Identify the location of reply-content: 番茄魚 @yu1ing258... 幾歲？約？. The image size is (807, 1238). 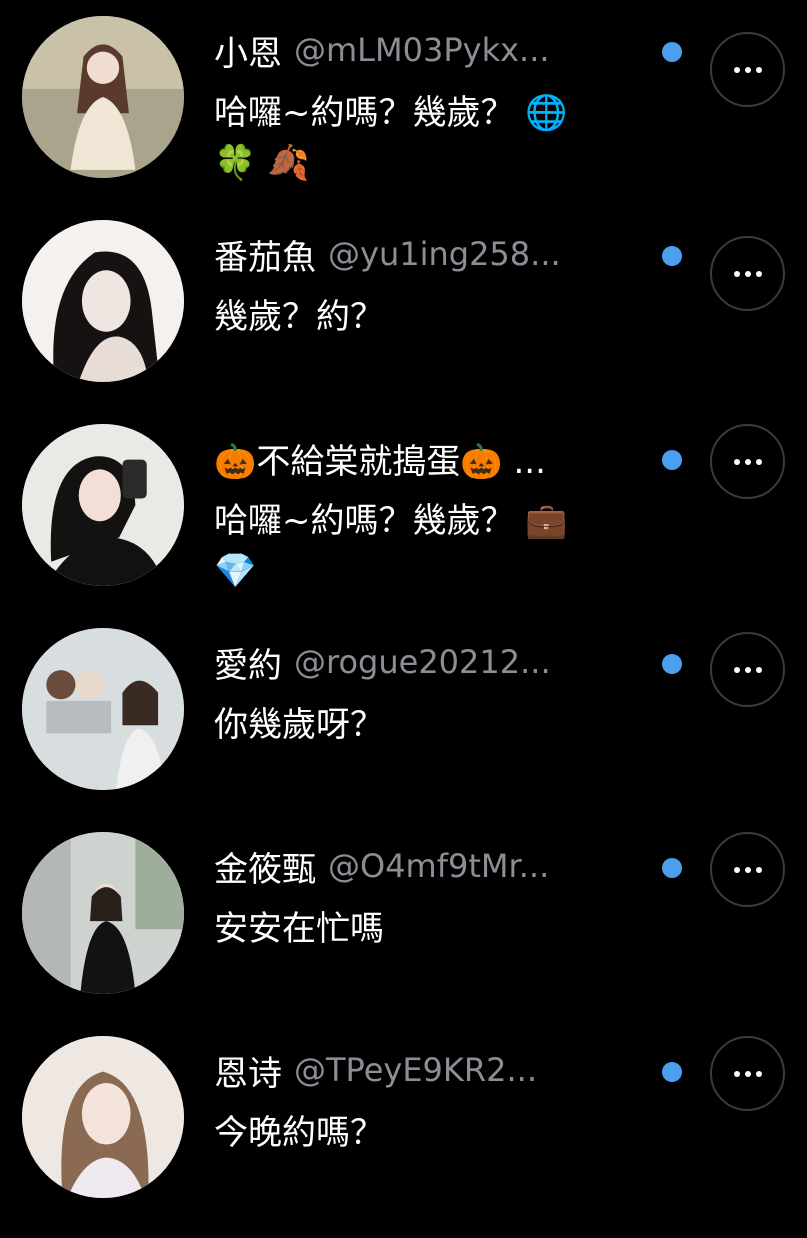
(448, 283).